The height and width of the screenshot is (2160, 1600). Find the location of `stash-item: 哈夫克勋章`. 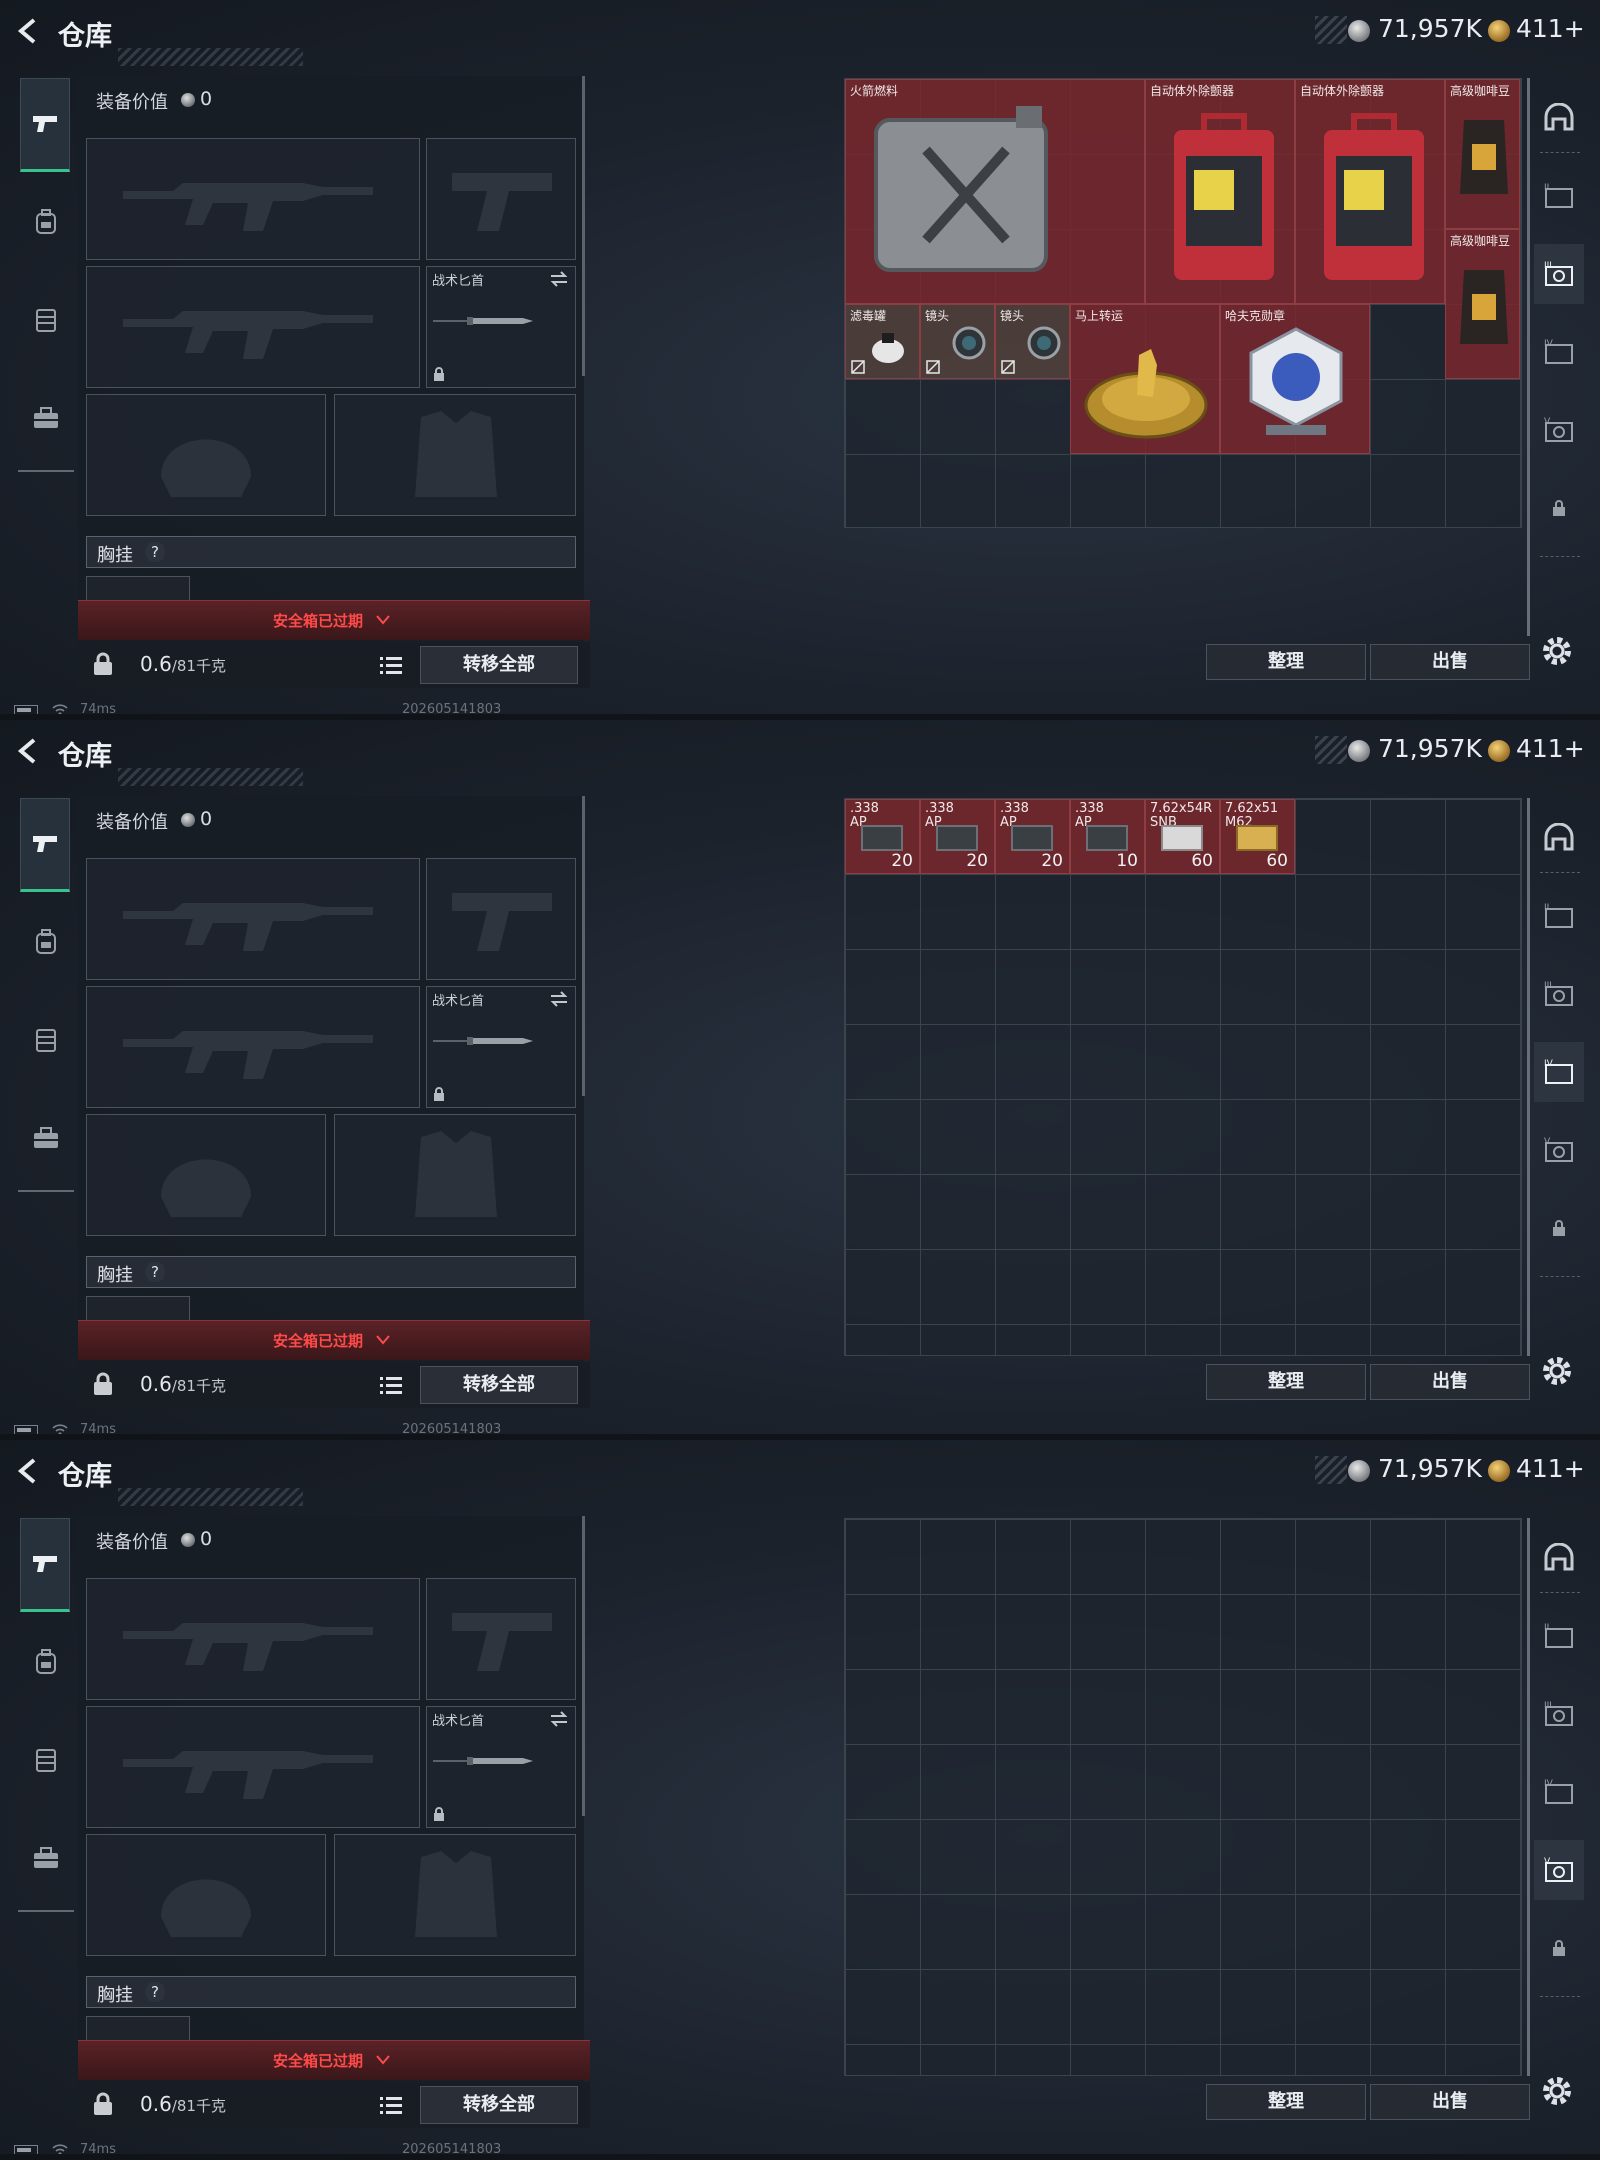

stash-item: 哈夫克勋章 is located at coordinates (1295, 379).